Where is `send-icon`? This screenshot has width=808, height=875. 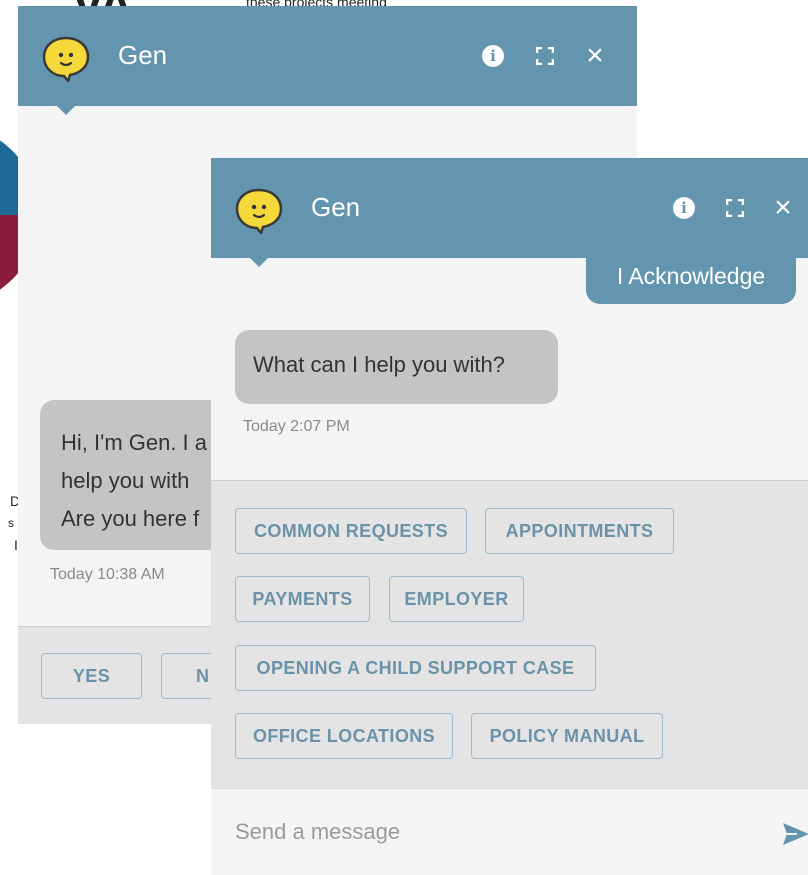
send-icon is located at coordinates (794, 834).